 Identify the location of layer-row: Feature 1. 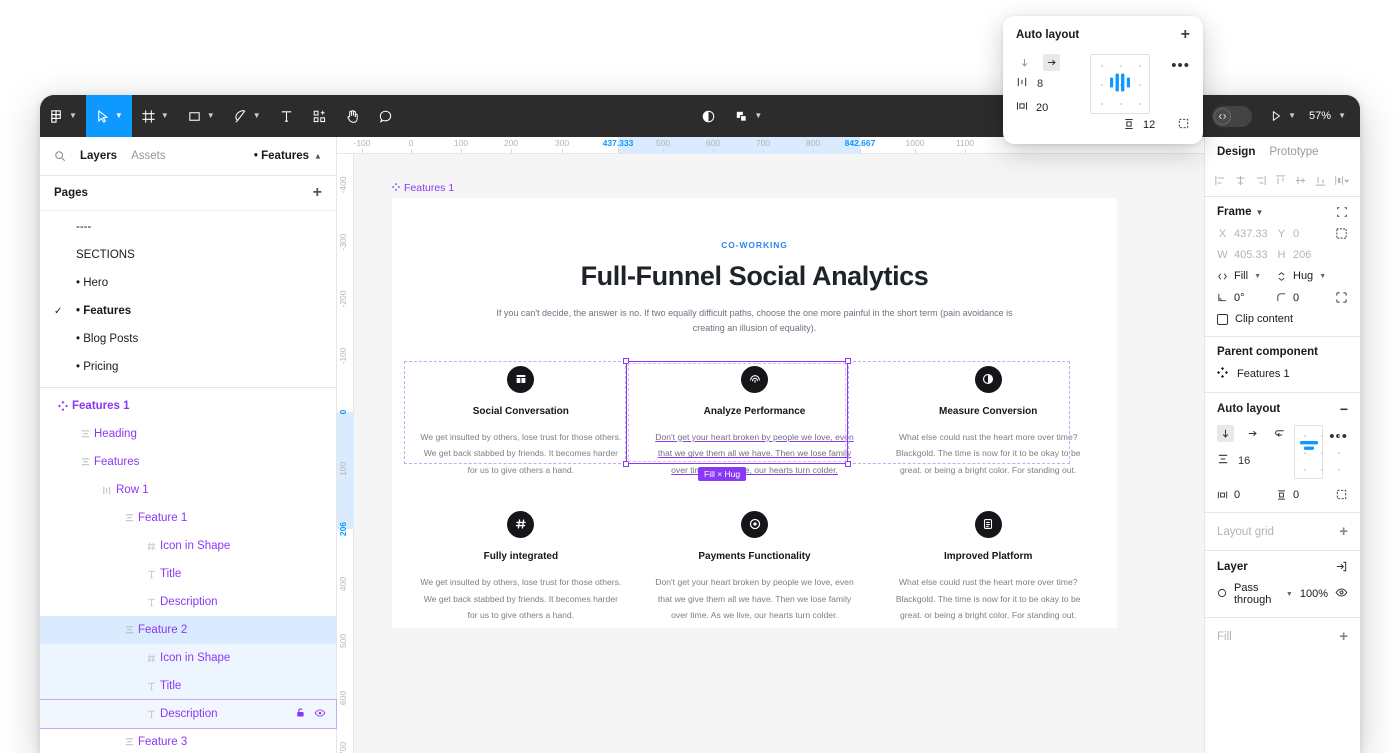
(188, 518).